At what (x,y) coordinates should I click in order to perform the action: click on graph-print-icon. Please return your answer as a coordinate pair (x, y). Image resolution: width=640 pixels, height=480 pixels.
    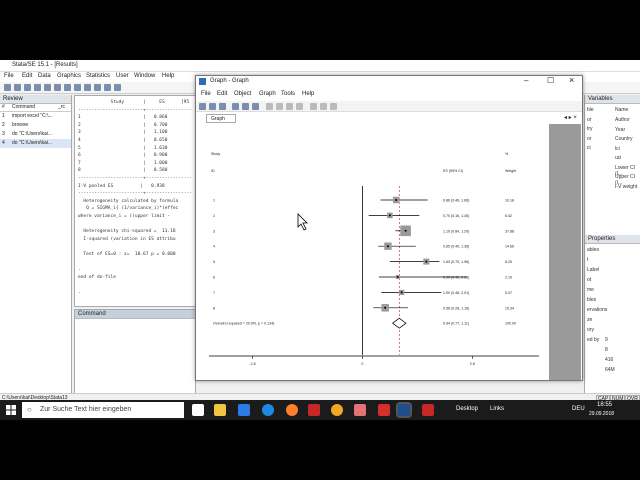
    Looking at the image, I should click on (222, 106).